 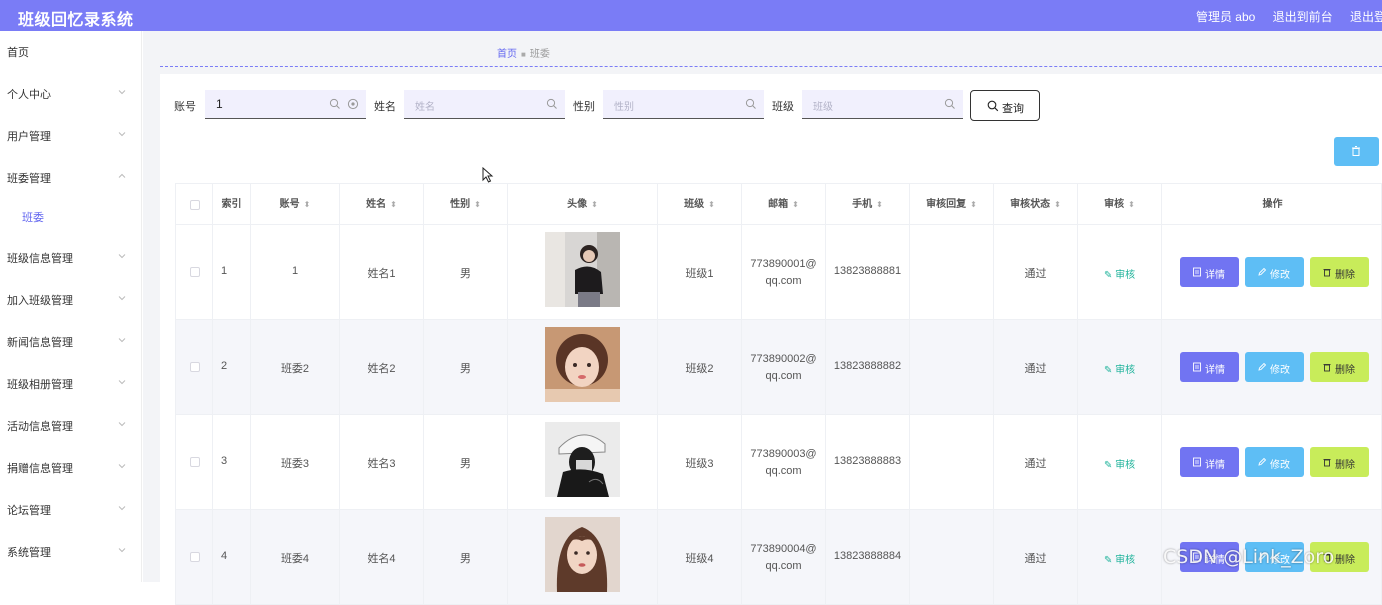 What do you see at coordinates (71, 383) in the screenshot?
I see `sidebar-item-album: 班级相册管理` at bounding box center [71, 383].